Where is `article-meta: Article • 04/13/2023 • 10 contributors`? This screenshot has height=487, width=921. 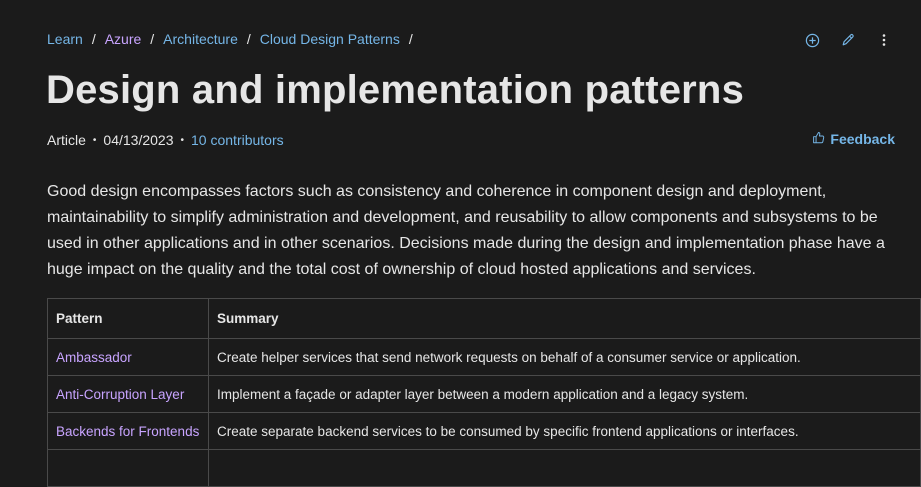
article-meta: Article • 04/13/2023 • 10 contributors is located at coordinates (165, 140).